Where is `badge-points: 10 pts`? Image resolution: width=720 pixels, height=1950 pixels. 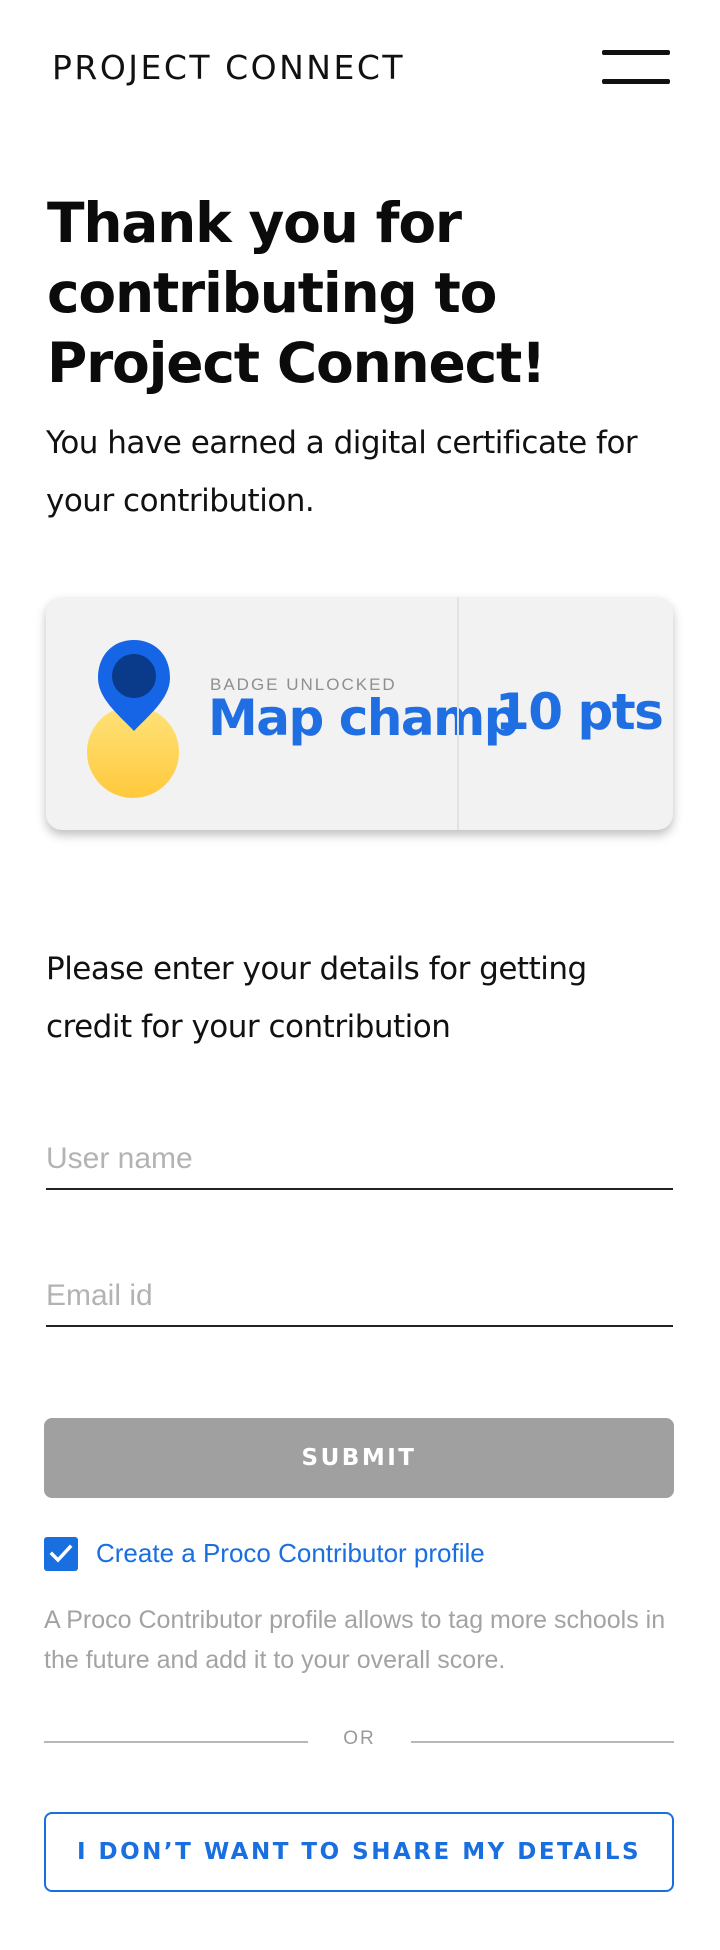
badge-points: 10 pts is located at coordinates (579, 712).